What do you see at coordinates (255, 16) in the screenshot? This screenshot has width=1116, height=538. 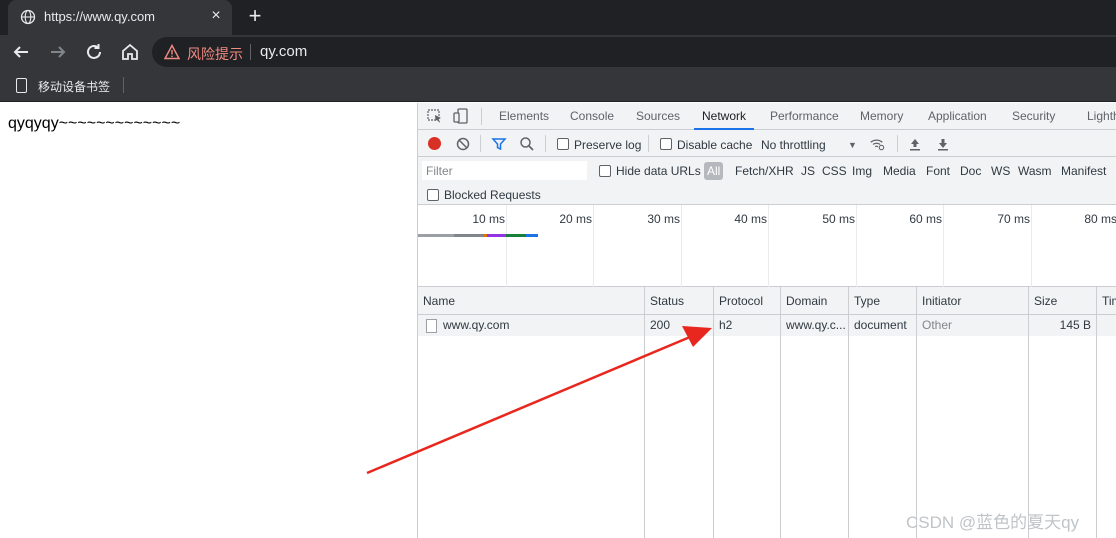 I see `new-tab-button: +` at bounding box center [255, 16].